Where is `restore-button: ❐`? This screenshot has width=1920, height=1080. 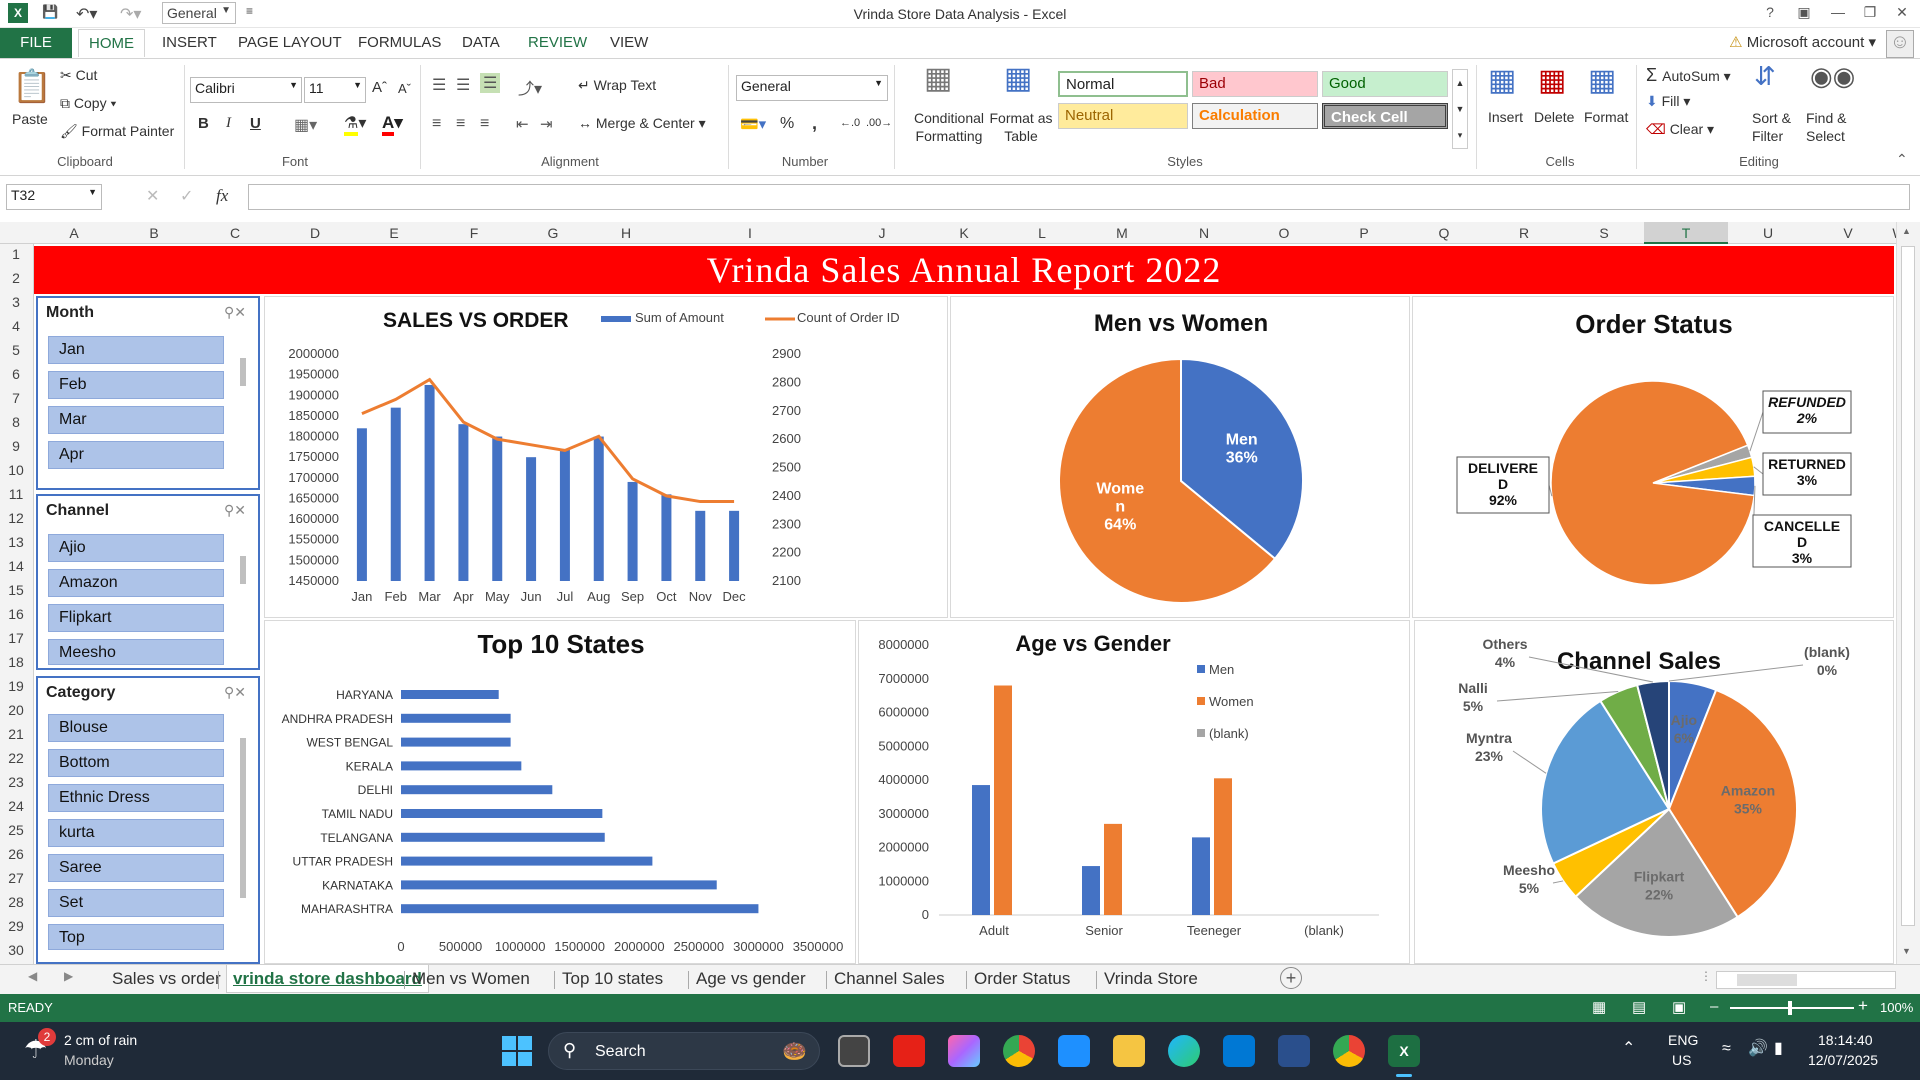
restore-button: ❐ is located at coordinates (1870, 12).